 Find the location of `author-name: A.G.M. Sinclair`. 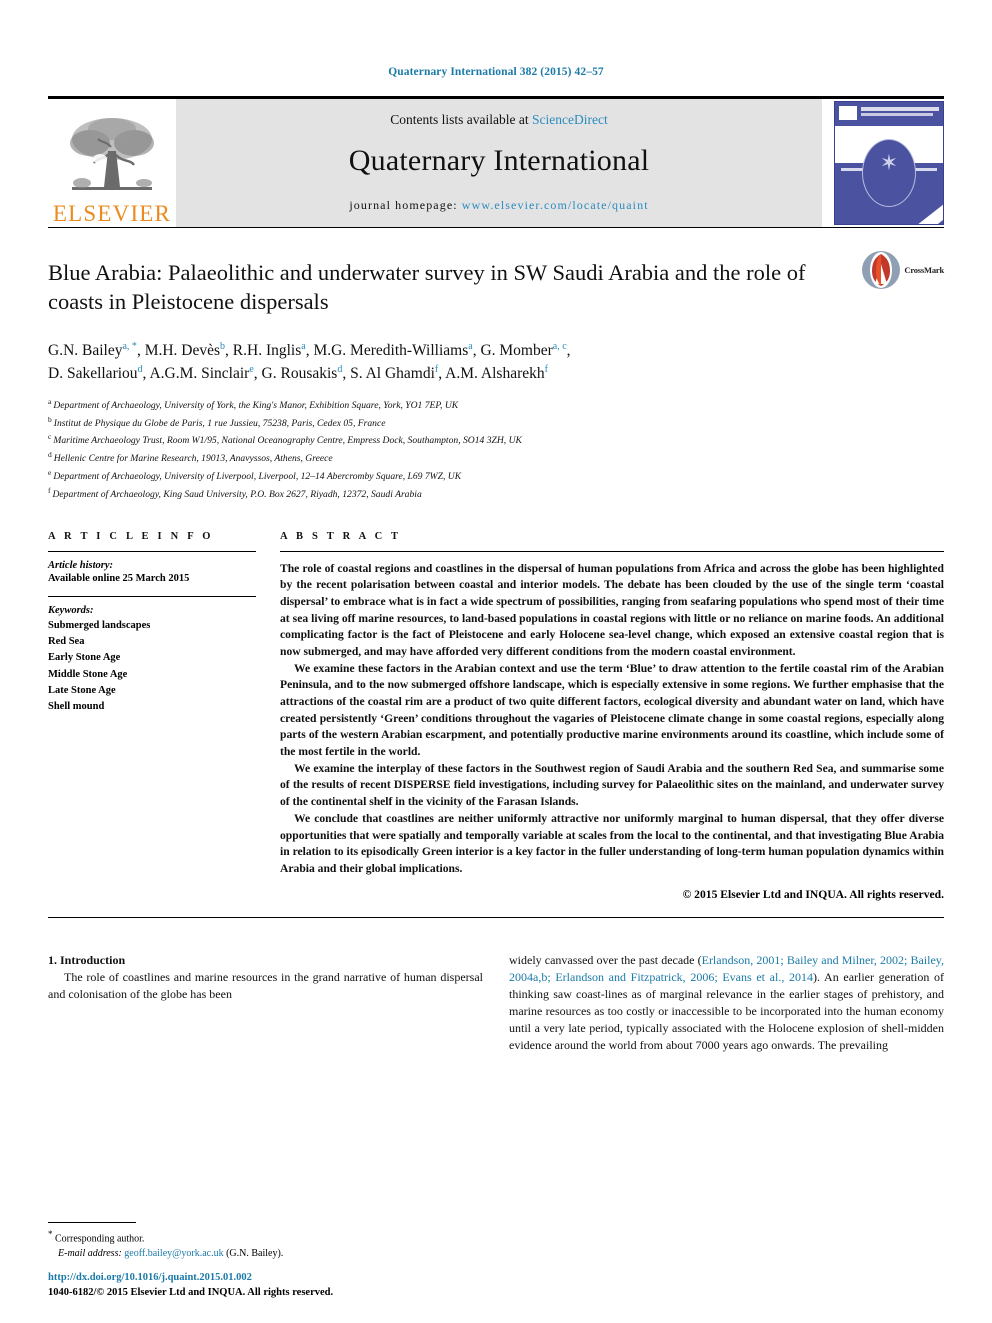

author-name: A.G.M. Sinclair is located at coordinates (199, 374).